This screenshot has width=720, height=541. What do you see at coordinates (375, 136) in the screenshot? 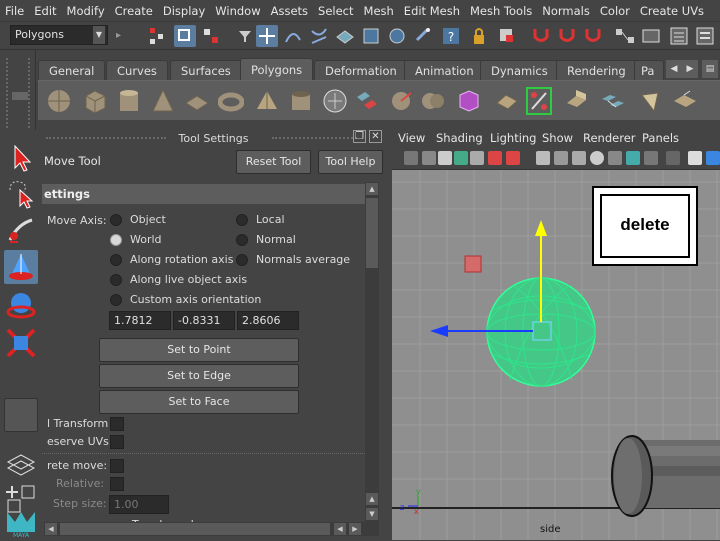
I see `close-icon: ✕` at bounding box center [375, 136].